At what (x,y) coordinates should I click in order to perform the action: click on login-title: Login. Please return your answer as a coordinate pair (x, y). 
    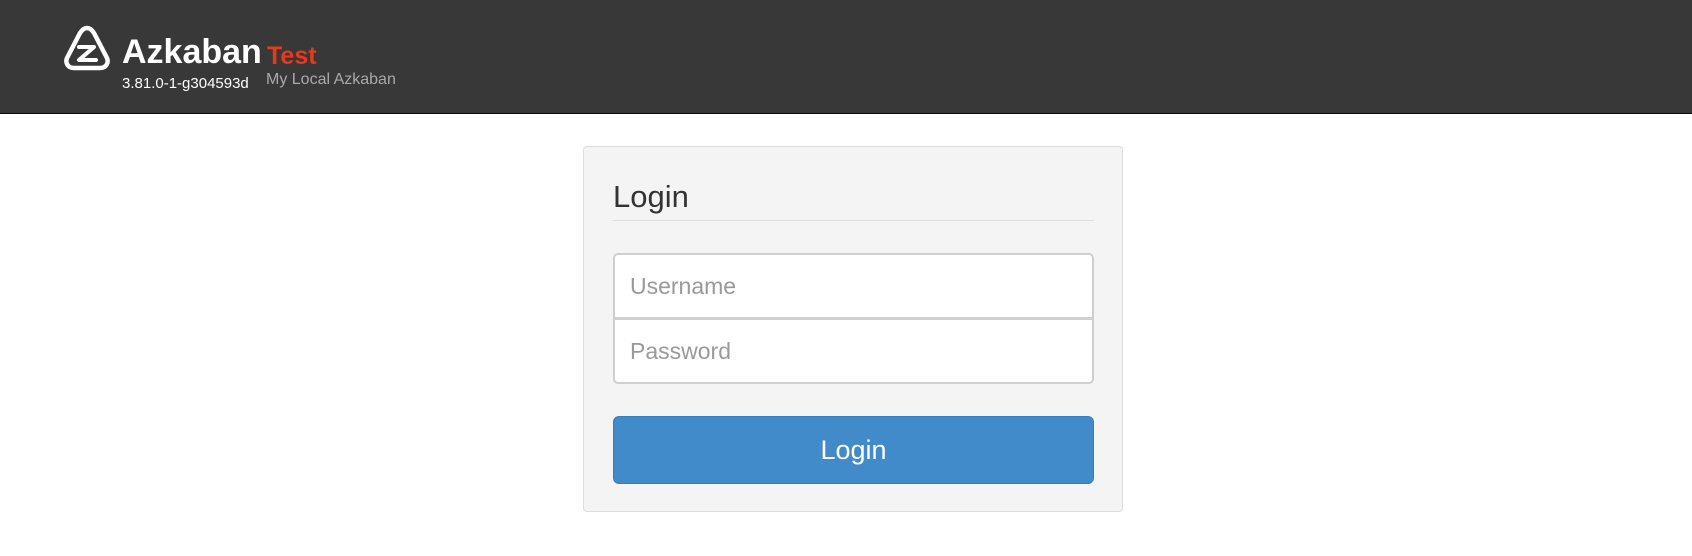
    Looking at the image, I should click on (651, 196).